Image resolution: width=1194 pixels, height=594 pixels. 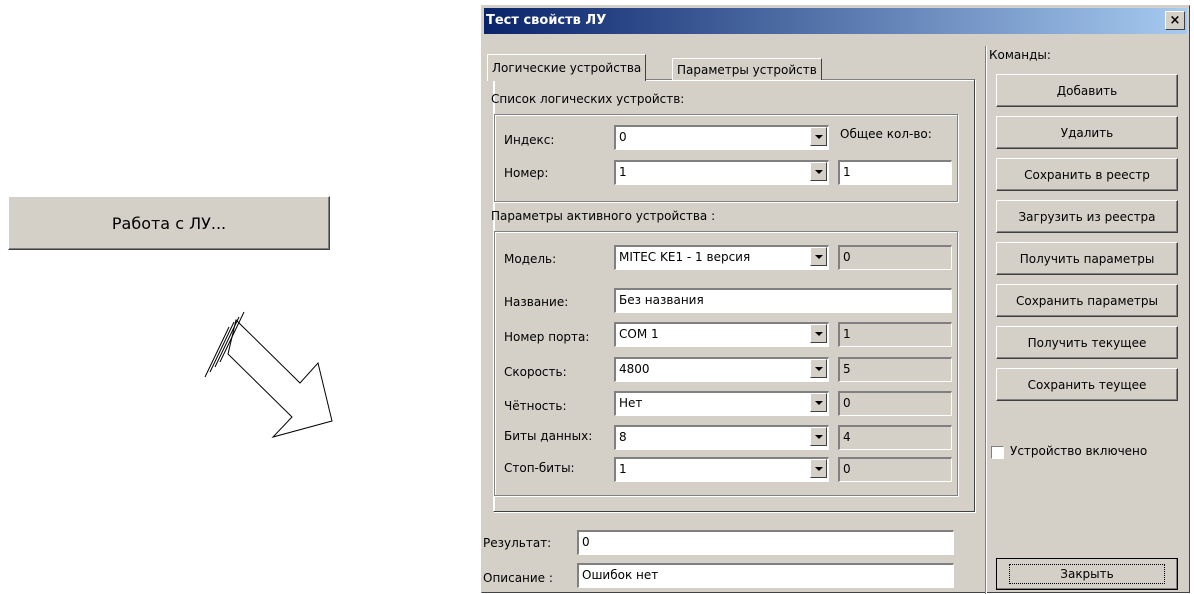 I want to click on speed-code-field: 5, so click(x=895, y=369).